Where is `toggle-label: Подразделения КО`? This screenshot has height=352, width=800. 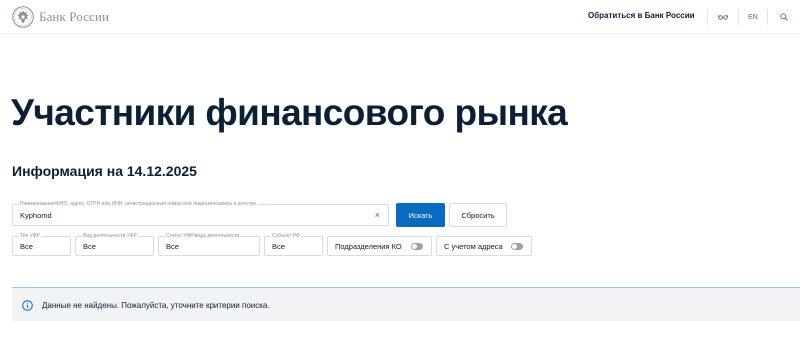 toggle-label: Подразделения КО is located at coordinates (368, 246).